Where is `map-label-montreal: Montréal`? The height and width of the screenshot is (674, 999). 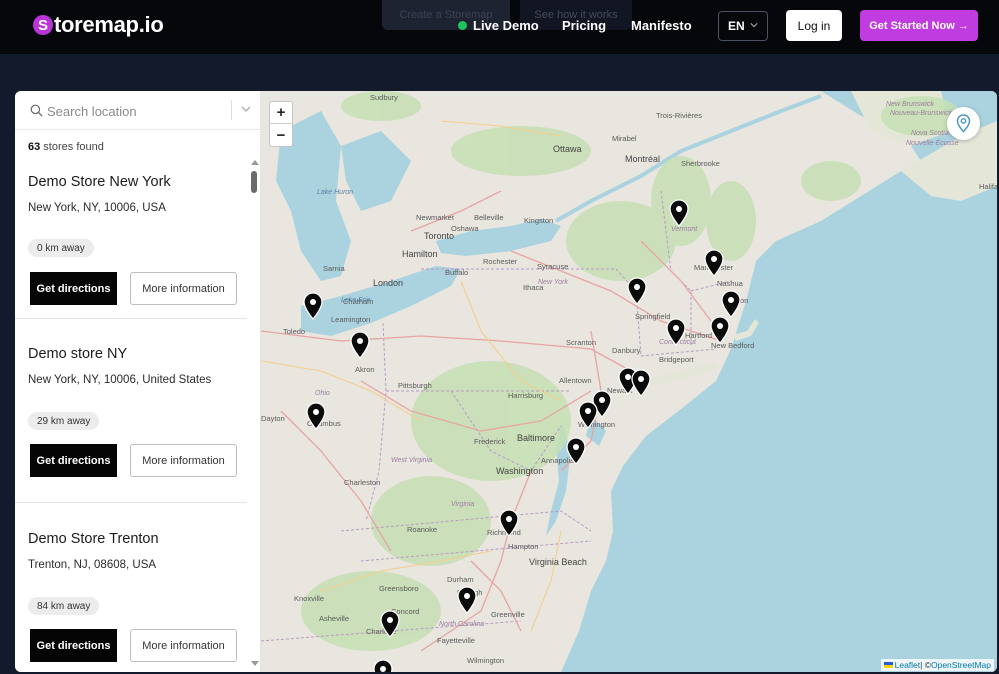 map-label-montreal: Montréal is located at coordinates (643, 159).